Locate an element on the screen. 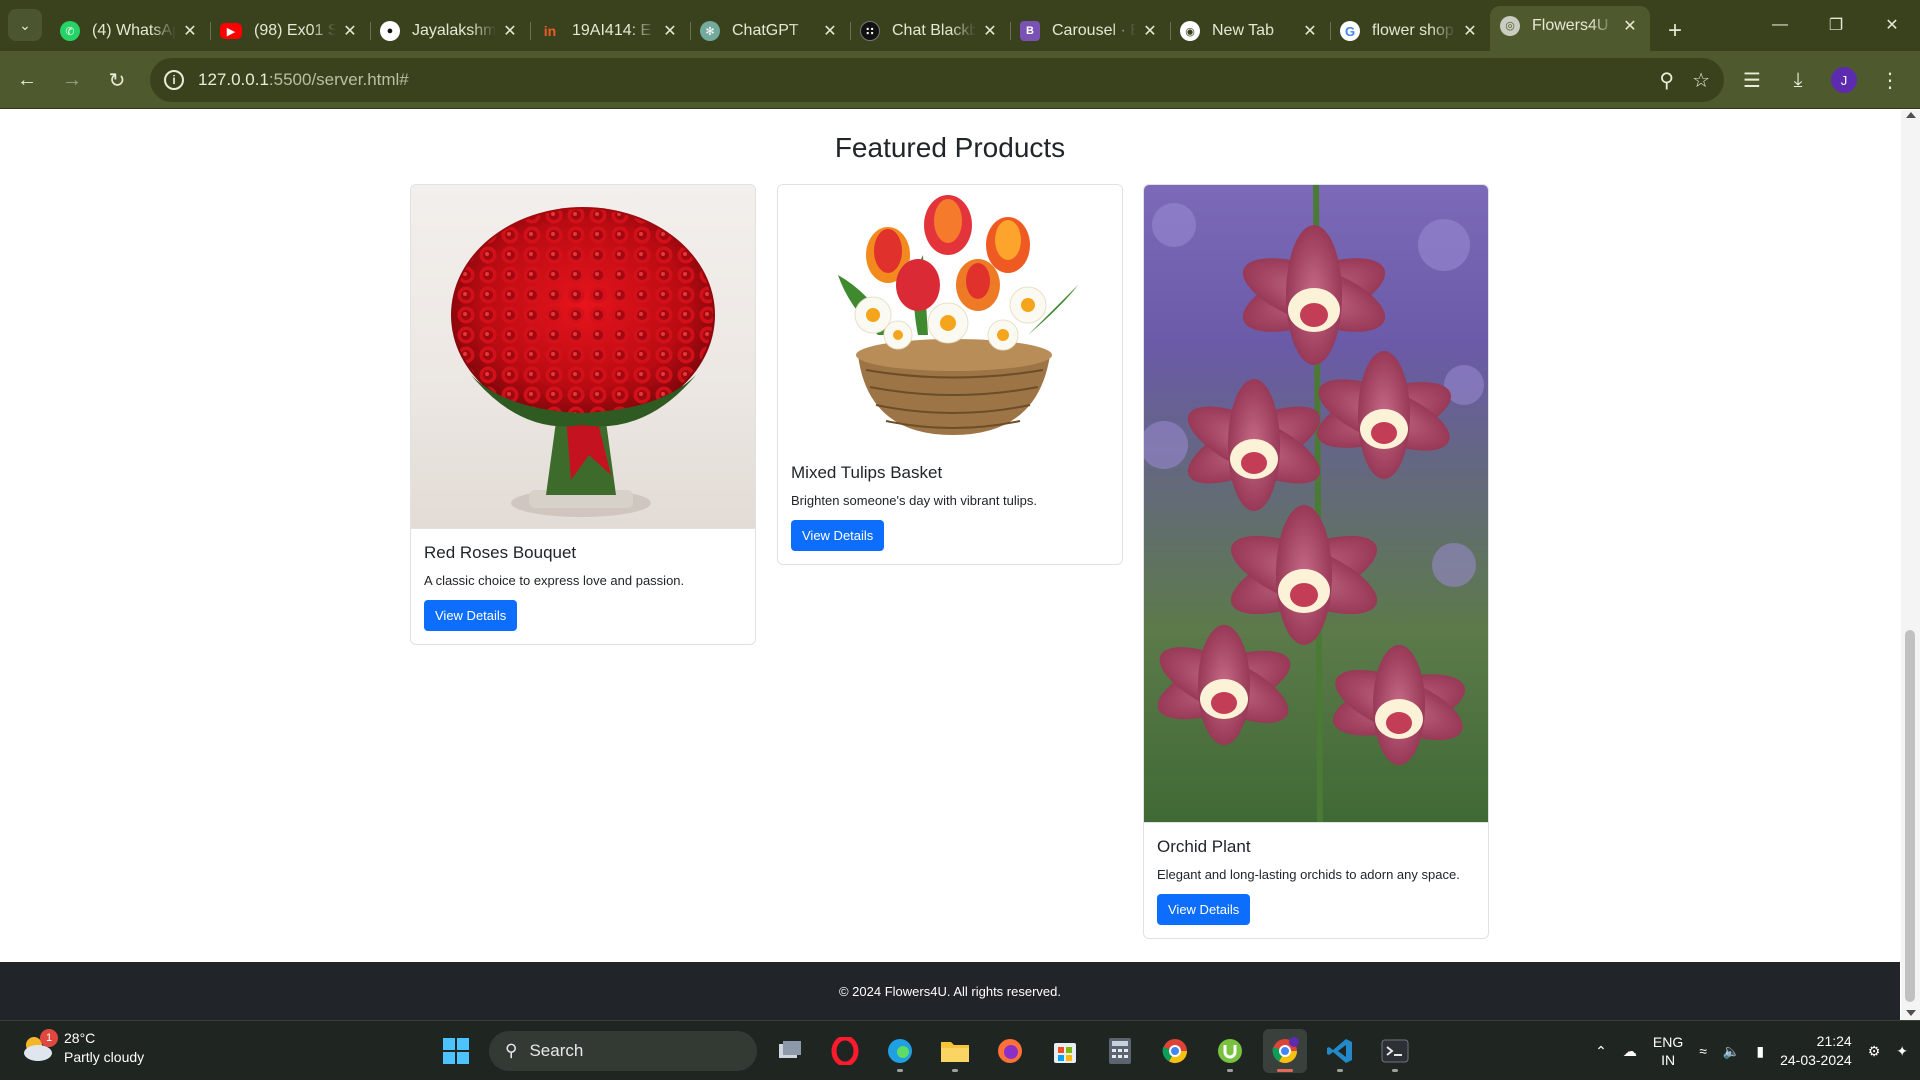 Image resolution: width=1920 pixels, height=1081 pixels. onedrive-icon: ☁ is located at coordinates (1630, 1051).